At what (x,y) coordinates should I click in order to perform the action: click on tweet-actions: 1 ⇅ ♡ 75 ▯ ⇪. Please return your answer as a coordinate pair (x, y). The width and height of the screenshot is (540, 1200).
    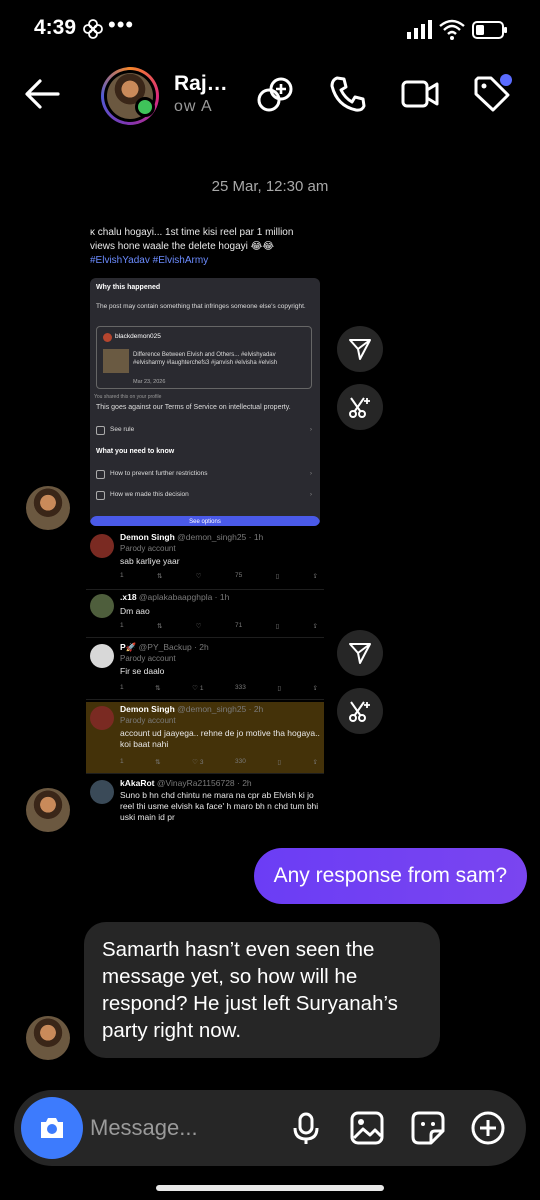
    Looking at the image, I should click on (219, 576).